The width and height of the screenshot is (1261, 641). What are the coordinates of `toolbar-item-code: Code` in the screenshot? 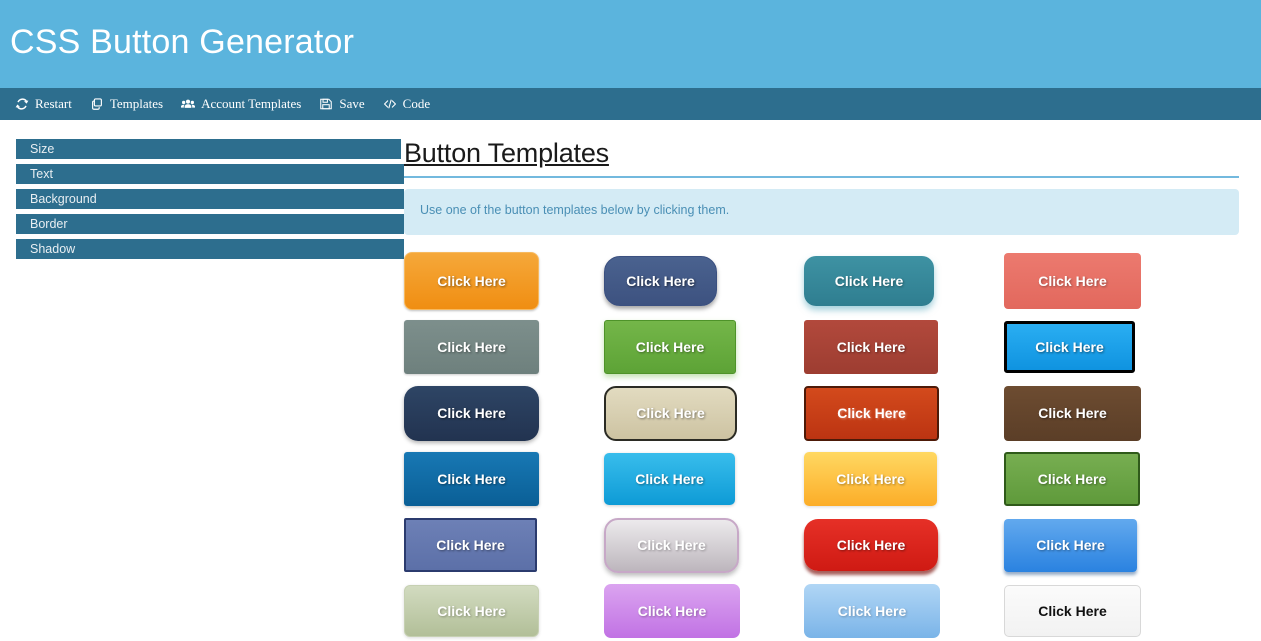 It's located at (406, 104).